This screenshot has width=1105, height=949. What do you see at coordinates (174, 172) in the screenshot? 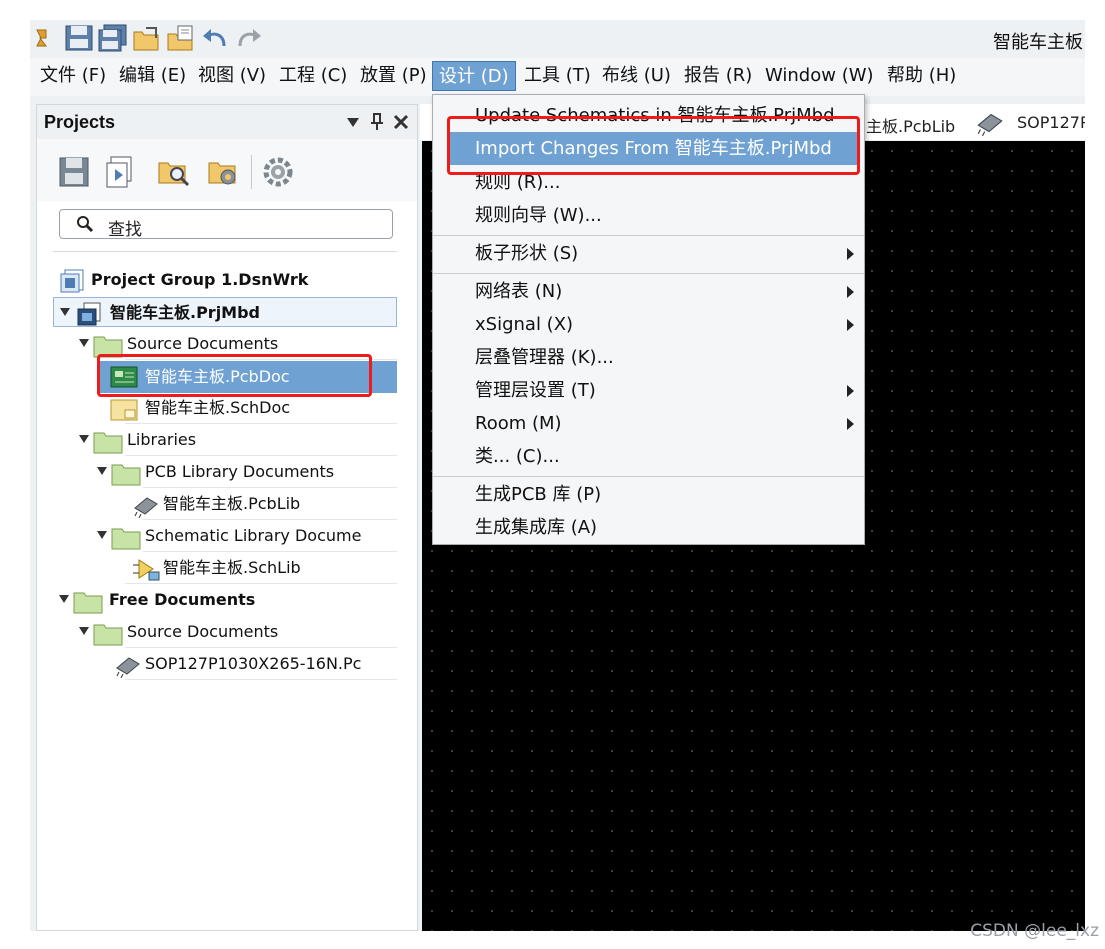
I see `folder-search-icon` at bounding box center [174, 172].